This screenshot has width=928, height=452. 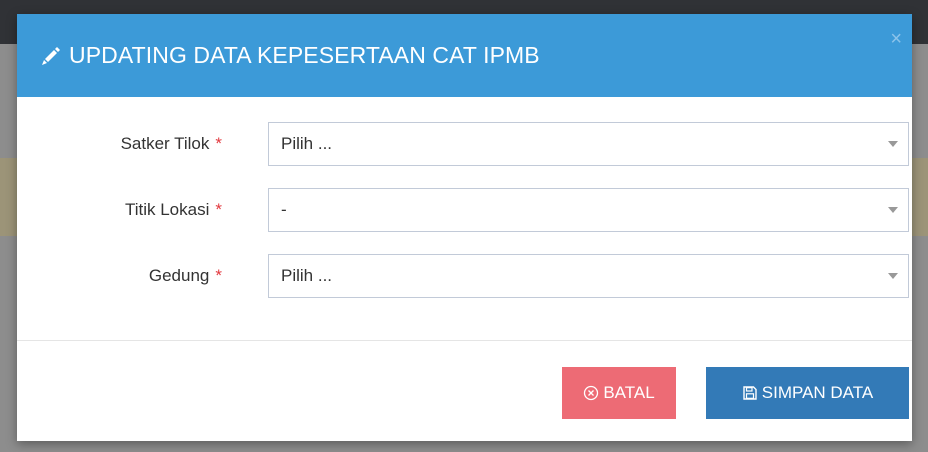 What do you see at coordinates (304, 55) in the screenshot?
I see `modal-title-text: UPDATING DATA KEPESERTAAN CAT IPMB` at bounding box center [304, 55].